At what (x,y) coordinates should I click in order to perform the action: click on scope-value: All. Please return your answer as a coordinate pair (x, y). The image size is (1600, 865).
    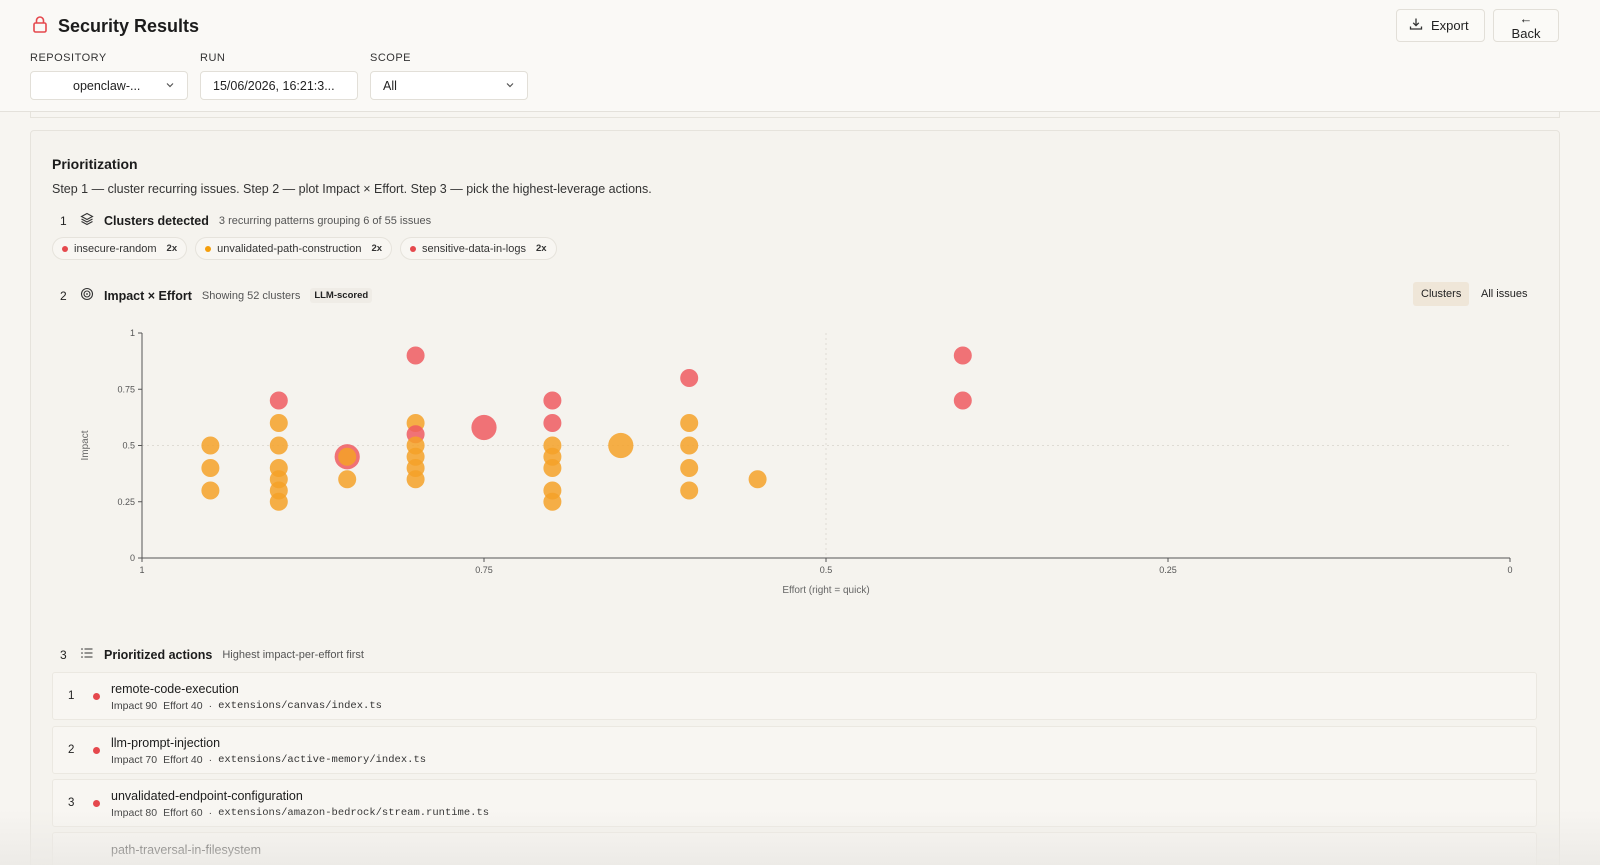
    Looking at the image, I should click on (390, 85).